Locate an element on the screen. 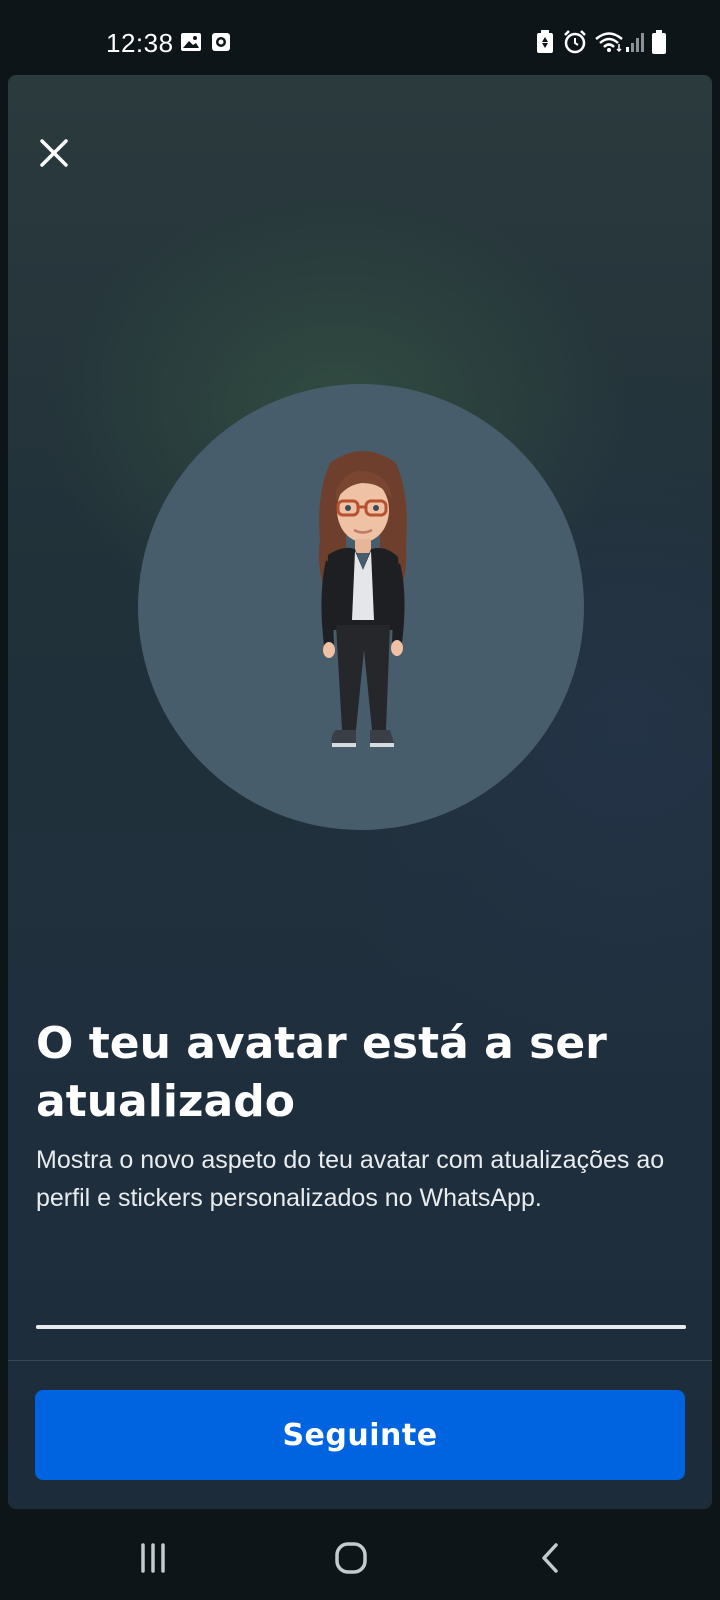  navigation-bar is located at coordinates (360, 1557).